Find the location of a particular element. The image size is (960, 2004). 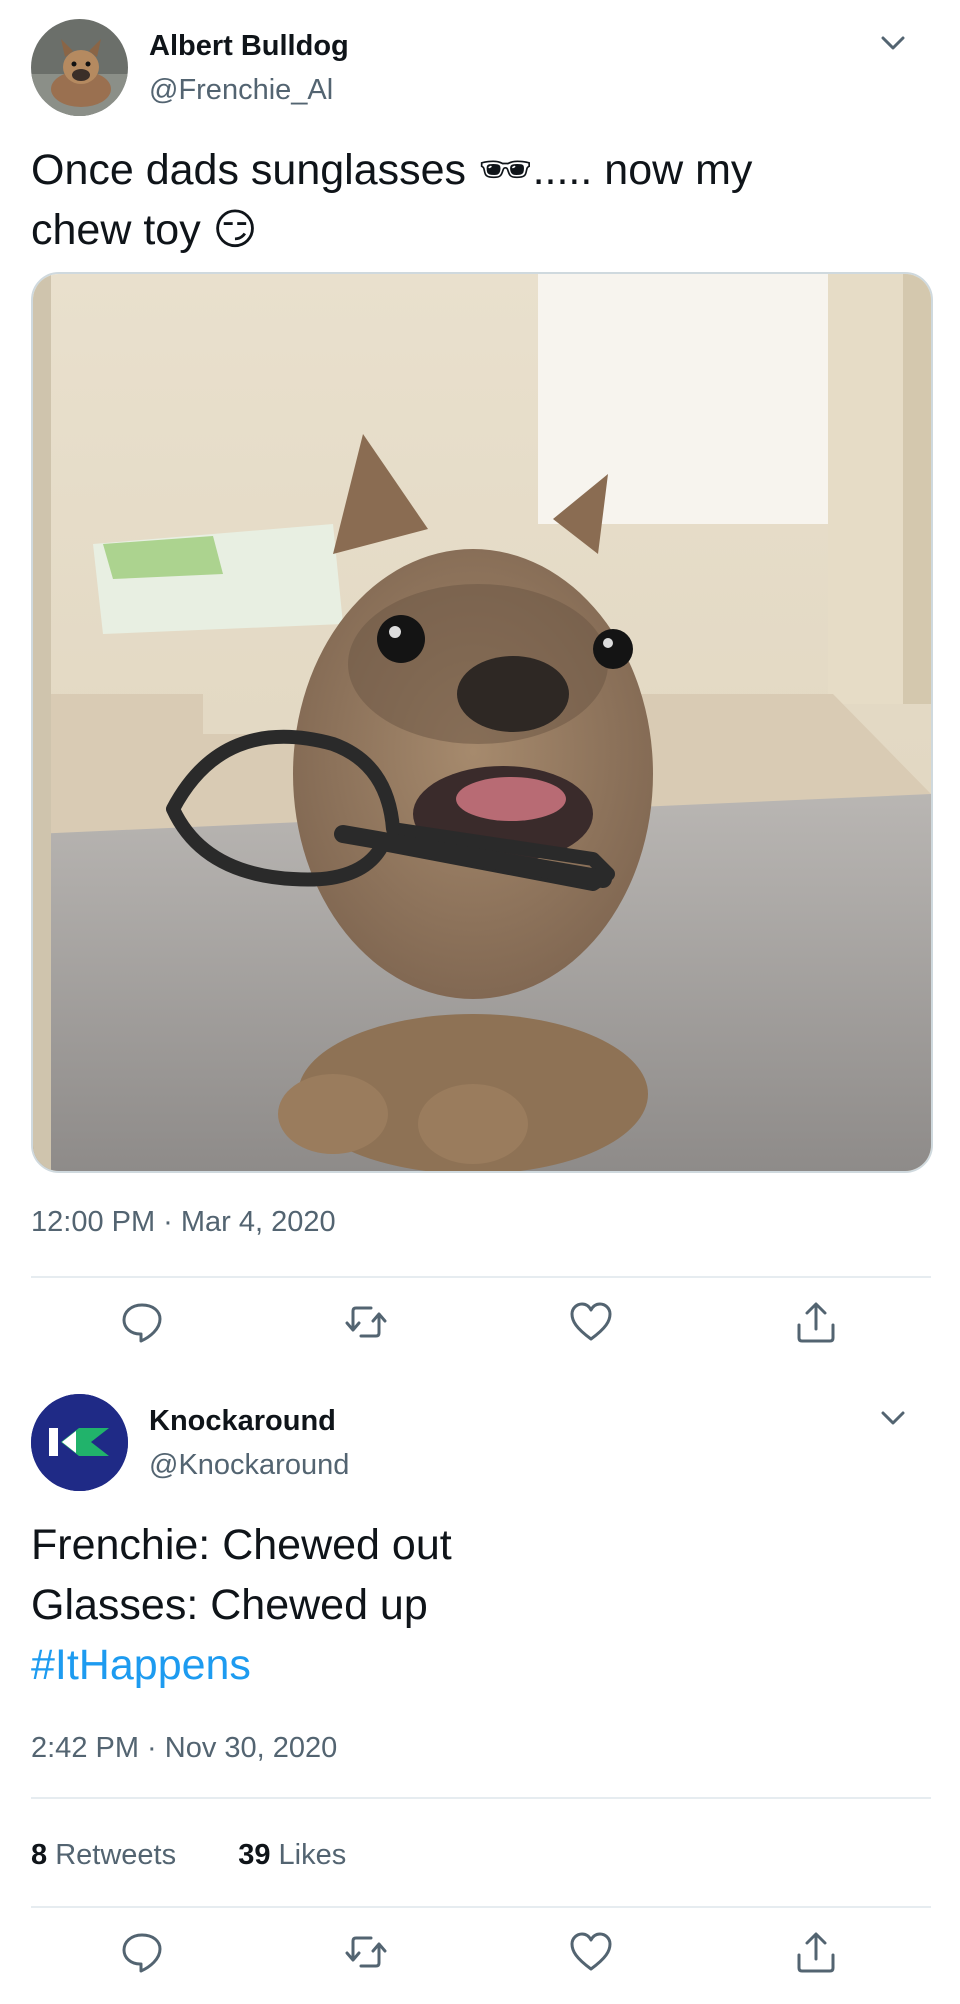

bulldog-avatar-icon is located at coordinates (79, 67).